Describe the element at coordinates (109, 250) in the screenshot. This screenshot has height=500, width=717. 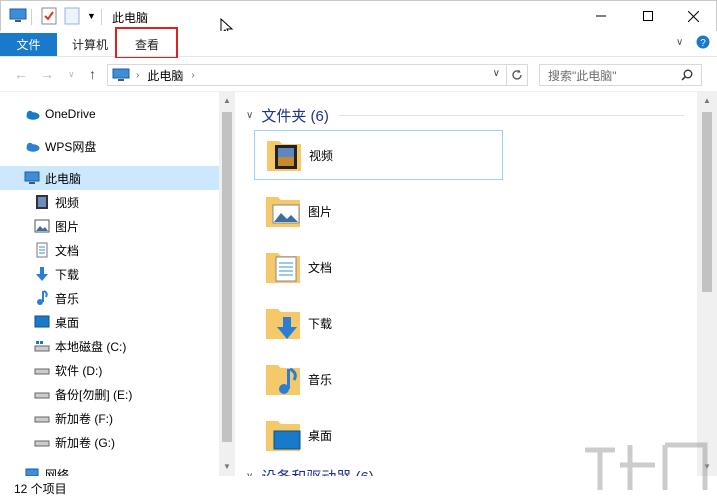
I see `nav-item-documents: 文档` at that location.